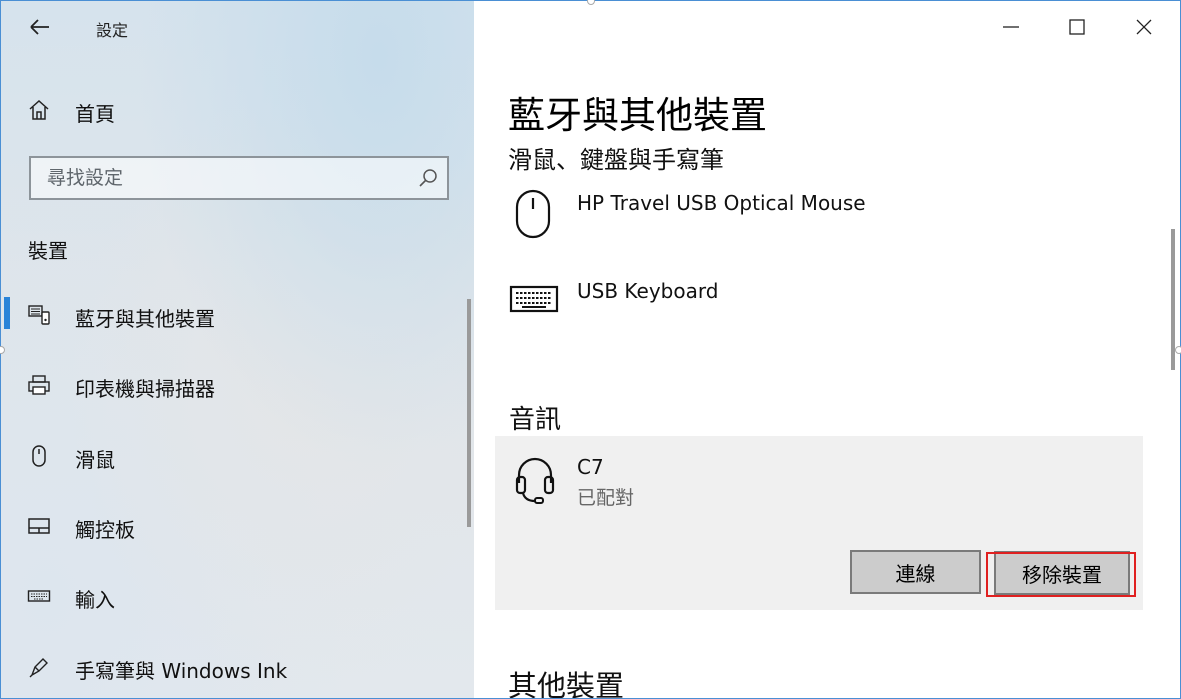  What do you see at coordinates (616, 160) in the screenshot?
I see `input-devices-heading: 滑鼠、鍵盤與手寫筆` at bounding box center [616, 160].